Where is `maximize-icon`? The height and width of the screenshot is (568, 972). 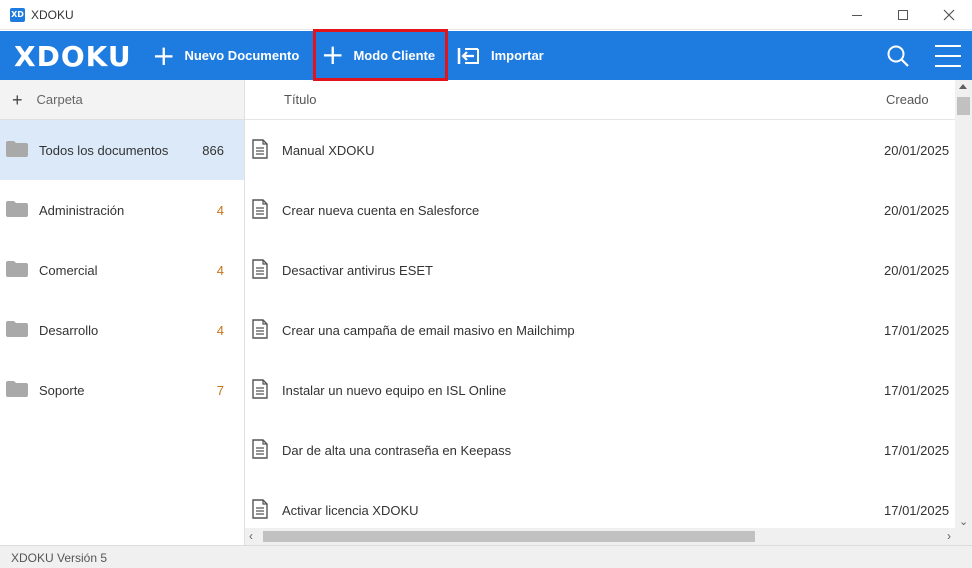
maximize-icon is located at coordinates (903, 15).